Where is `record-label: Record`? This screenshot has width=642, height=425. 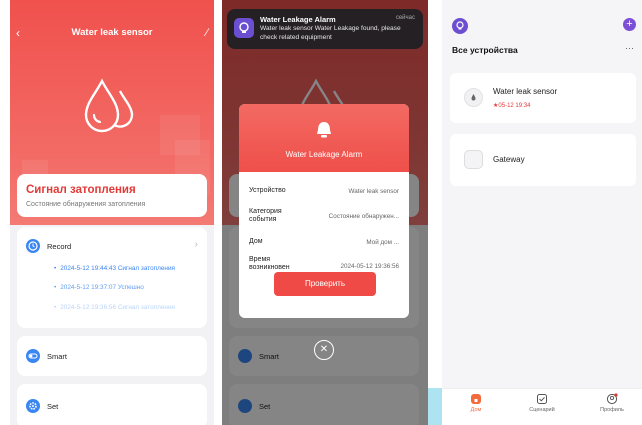
record-label: Record is located at coordinates (59, 246).